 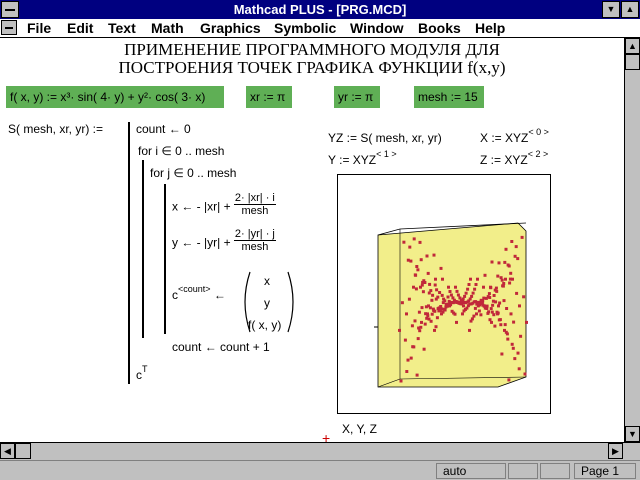 I want to click on x-definition: X := XYZ< 0 >, so click(x=514, y=136).